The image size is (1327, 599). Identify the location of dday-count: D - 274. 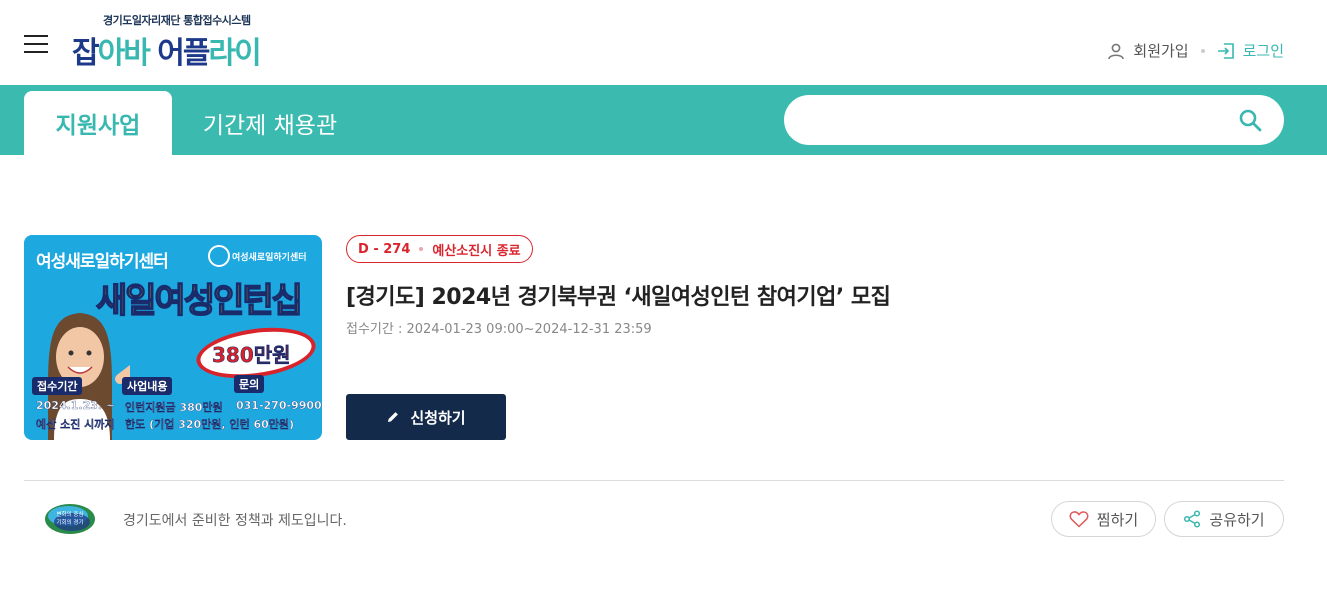
(384, 249).